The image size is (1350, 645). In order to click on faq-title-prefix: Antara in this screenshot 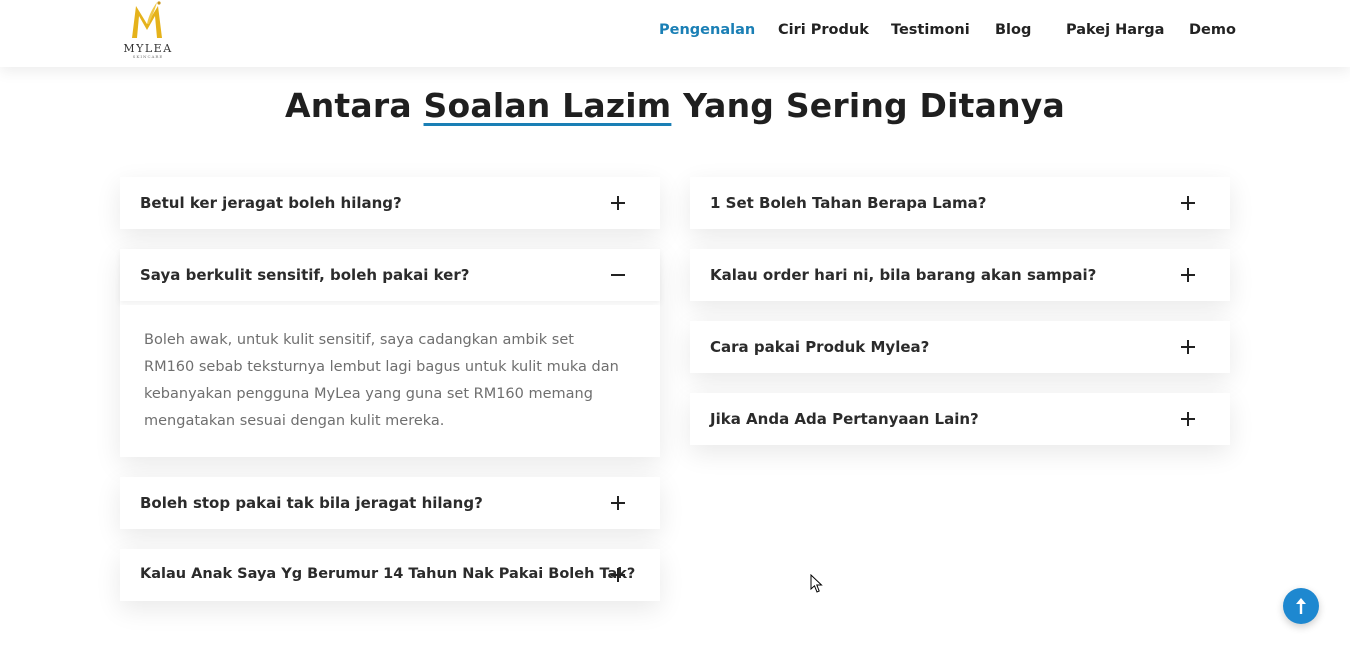, I will do `click(354, 105)`.